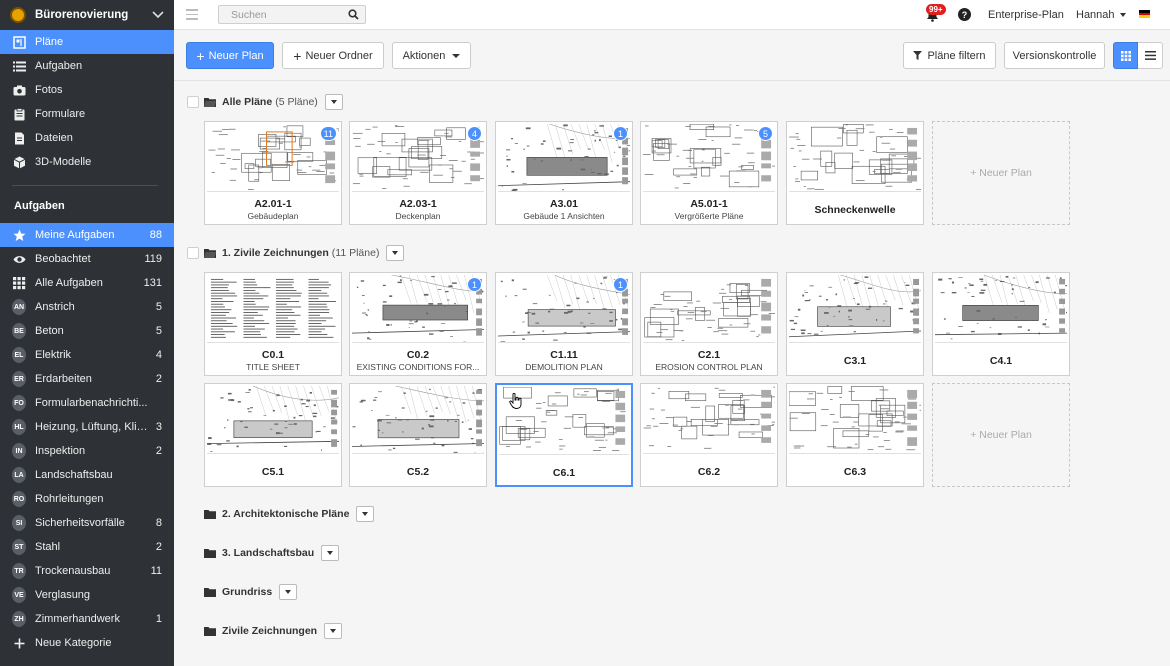 The image size is (1170, 666). Describe the element at coordinates (279, 14) in the screenshot. I see `search-input` at that location.